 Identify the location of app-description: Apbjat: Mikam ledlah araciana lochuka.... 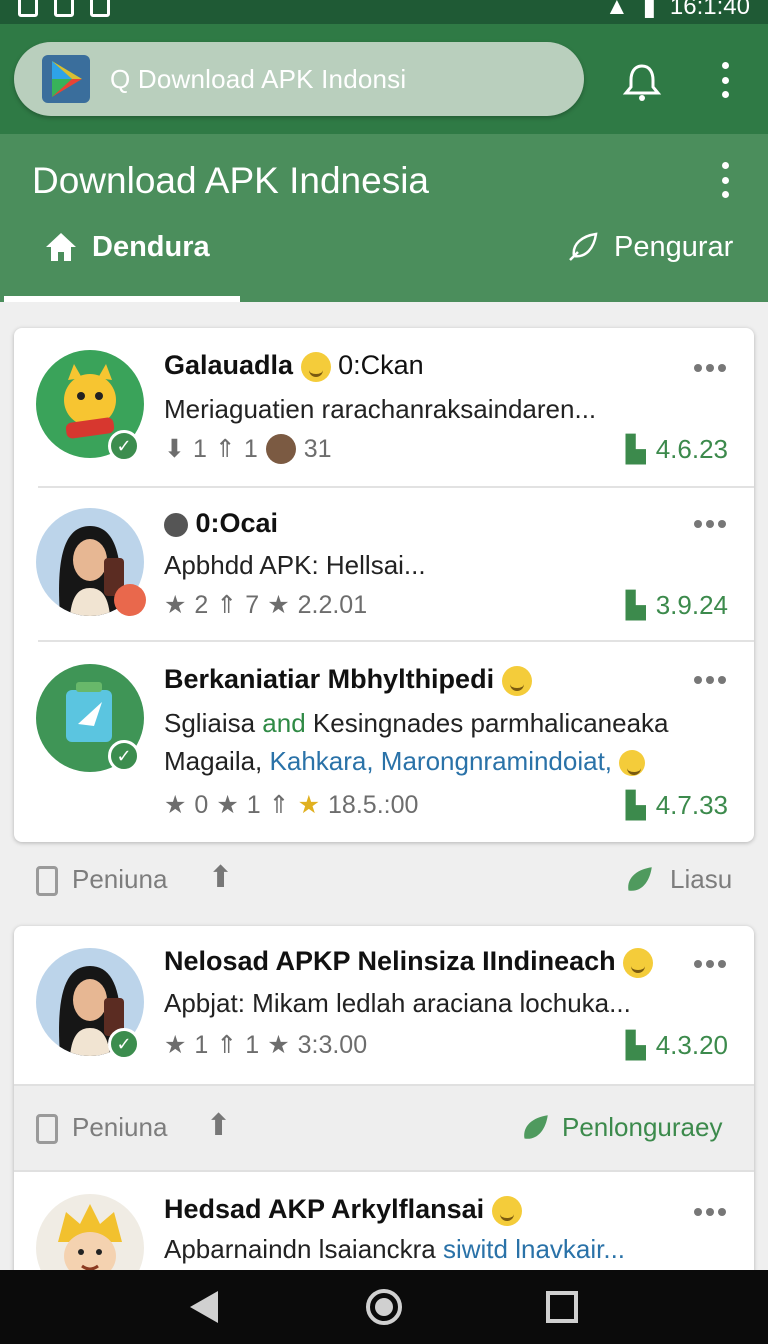
(397, 1003).